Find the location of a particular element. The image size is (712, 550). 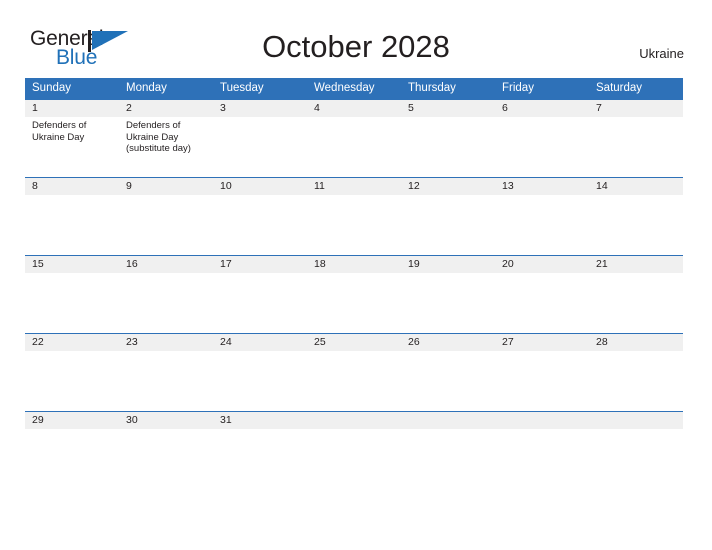

calendar-week-row: 15 16 17 18 19 20 21 is located at coordinates (354, 294).